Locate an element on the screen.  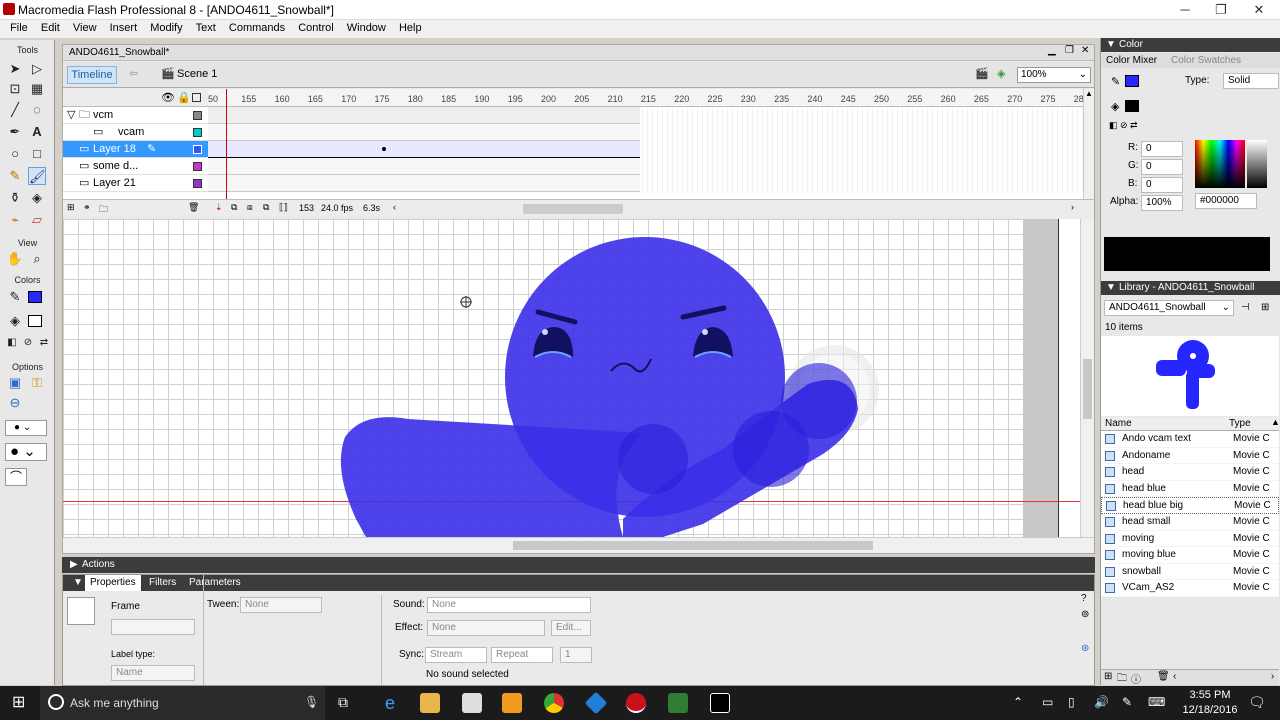
onion-markers-icon: ⟦⟧ is located at coordinates (283, 207).